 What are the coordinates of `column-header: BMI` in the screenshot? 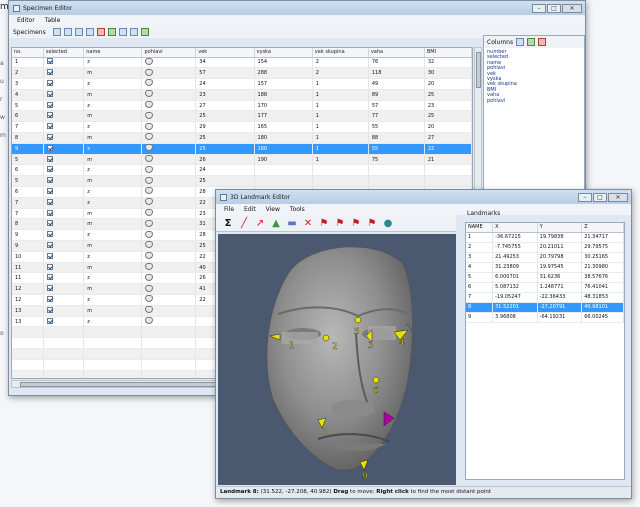 It's located at (448, 53).